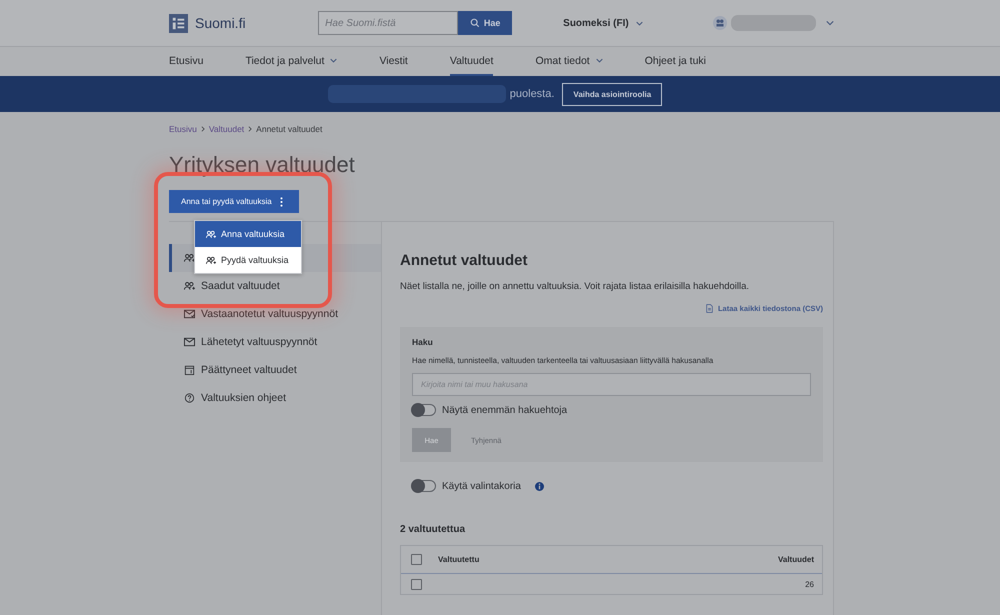 The width and height of the screenshot is (1000, 615). What do you see at coordinates (289, 129) in the screenshot?
I see `breadcrumb-current: Annetut valtuudet` at bounding box center [289, 129].